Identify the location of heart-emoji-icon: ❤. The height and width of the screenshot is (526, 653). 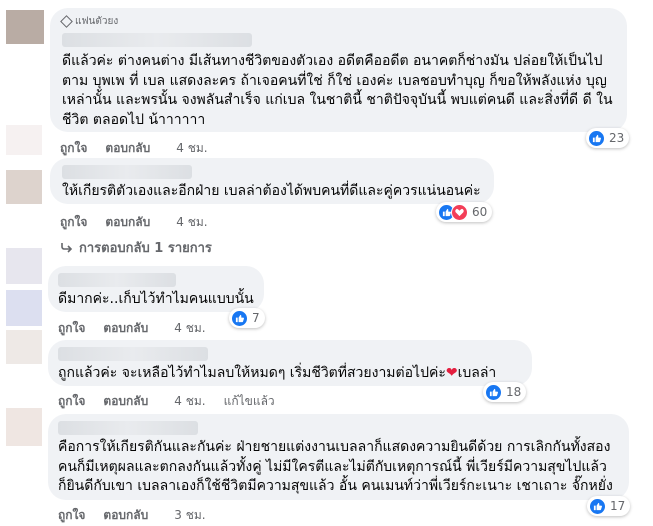
(451, 373).